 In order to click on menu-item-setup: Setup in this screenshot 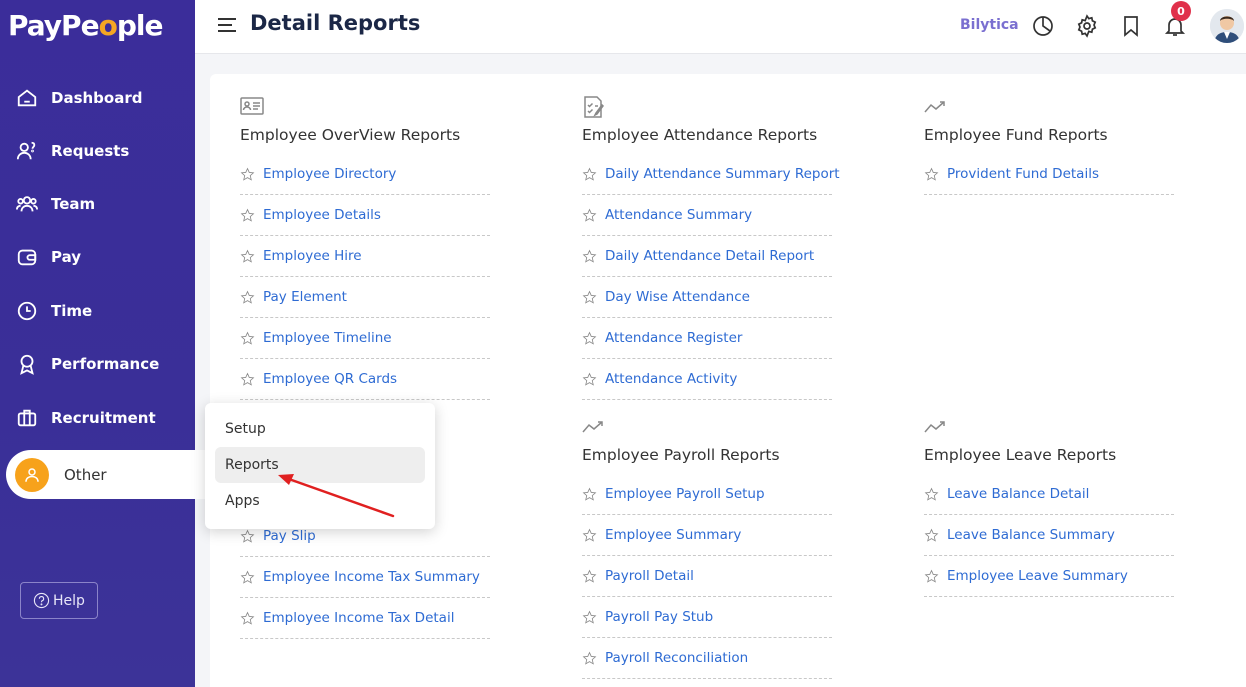, I will do `click(320, 429)`.